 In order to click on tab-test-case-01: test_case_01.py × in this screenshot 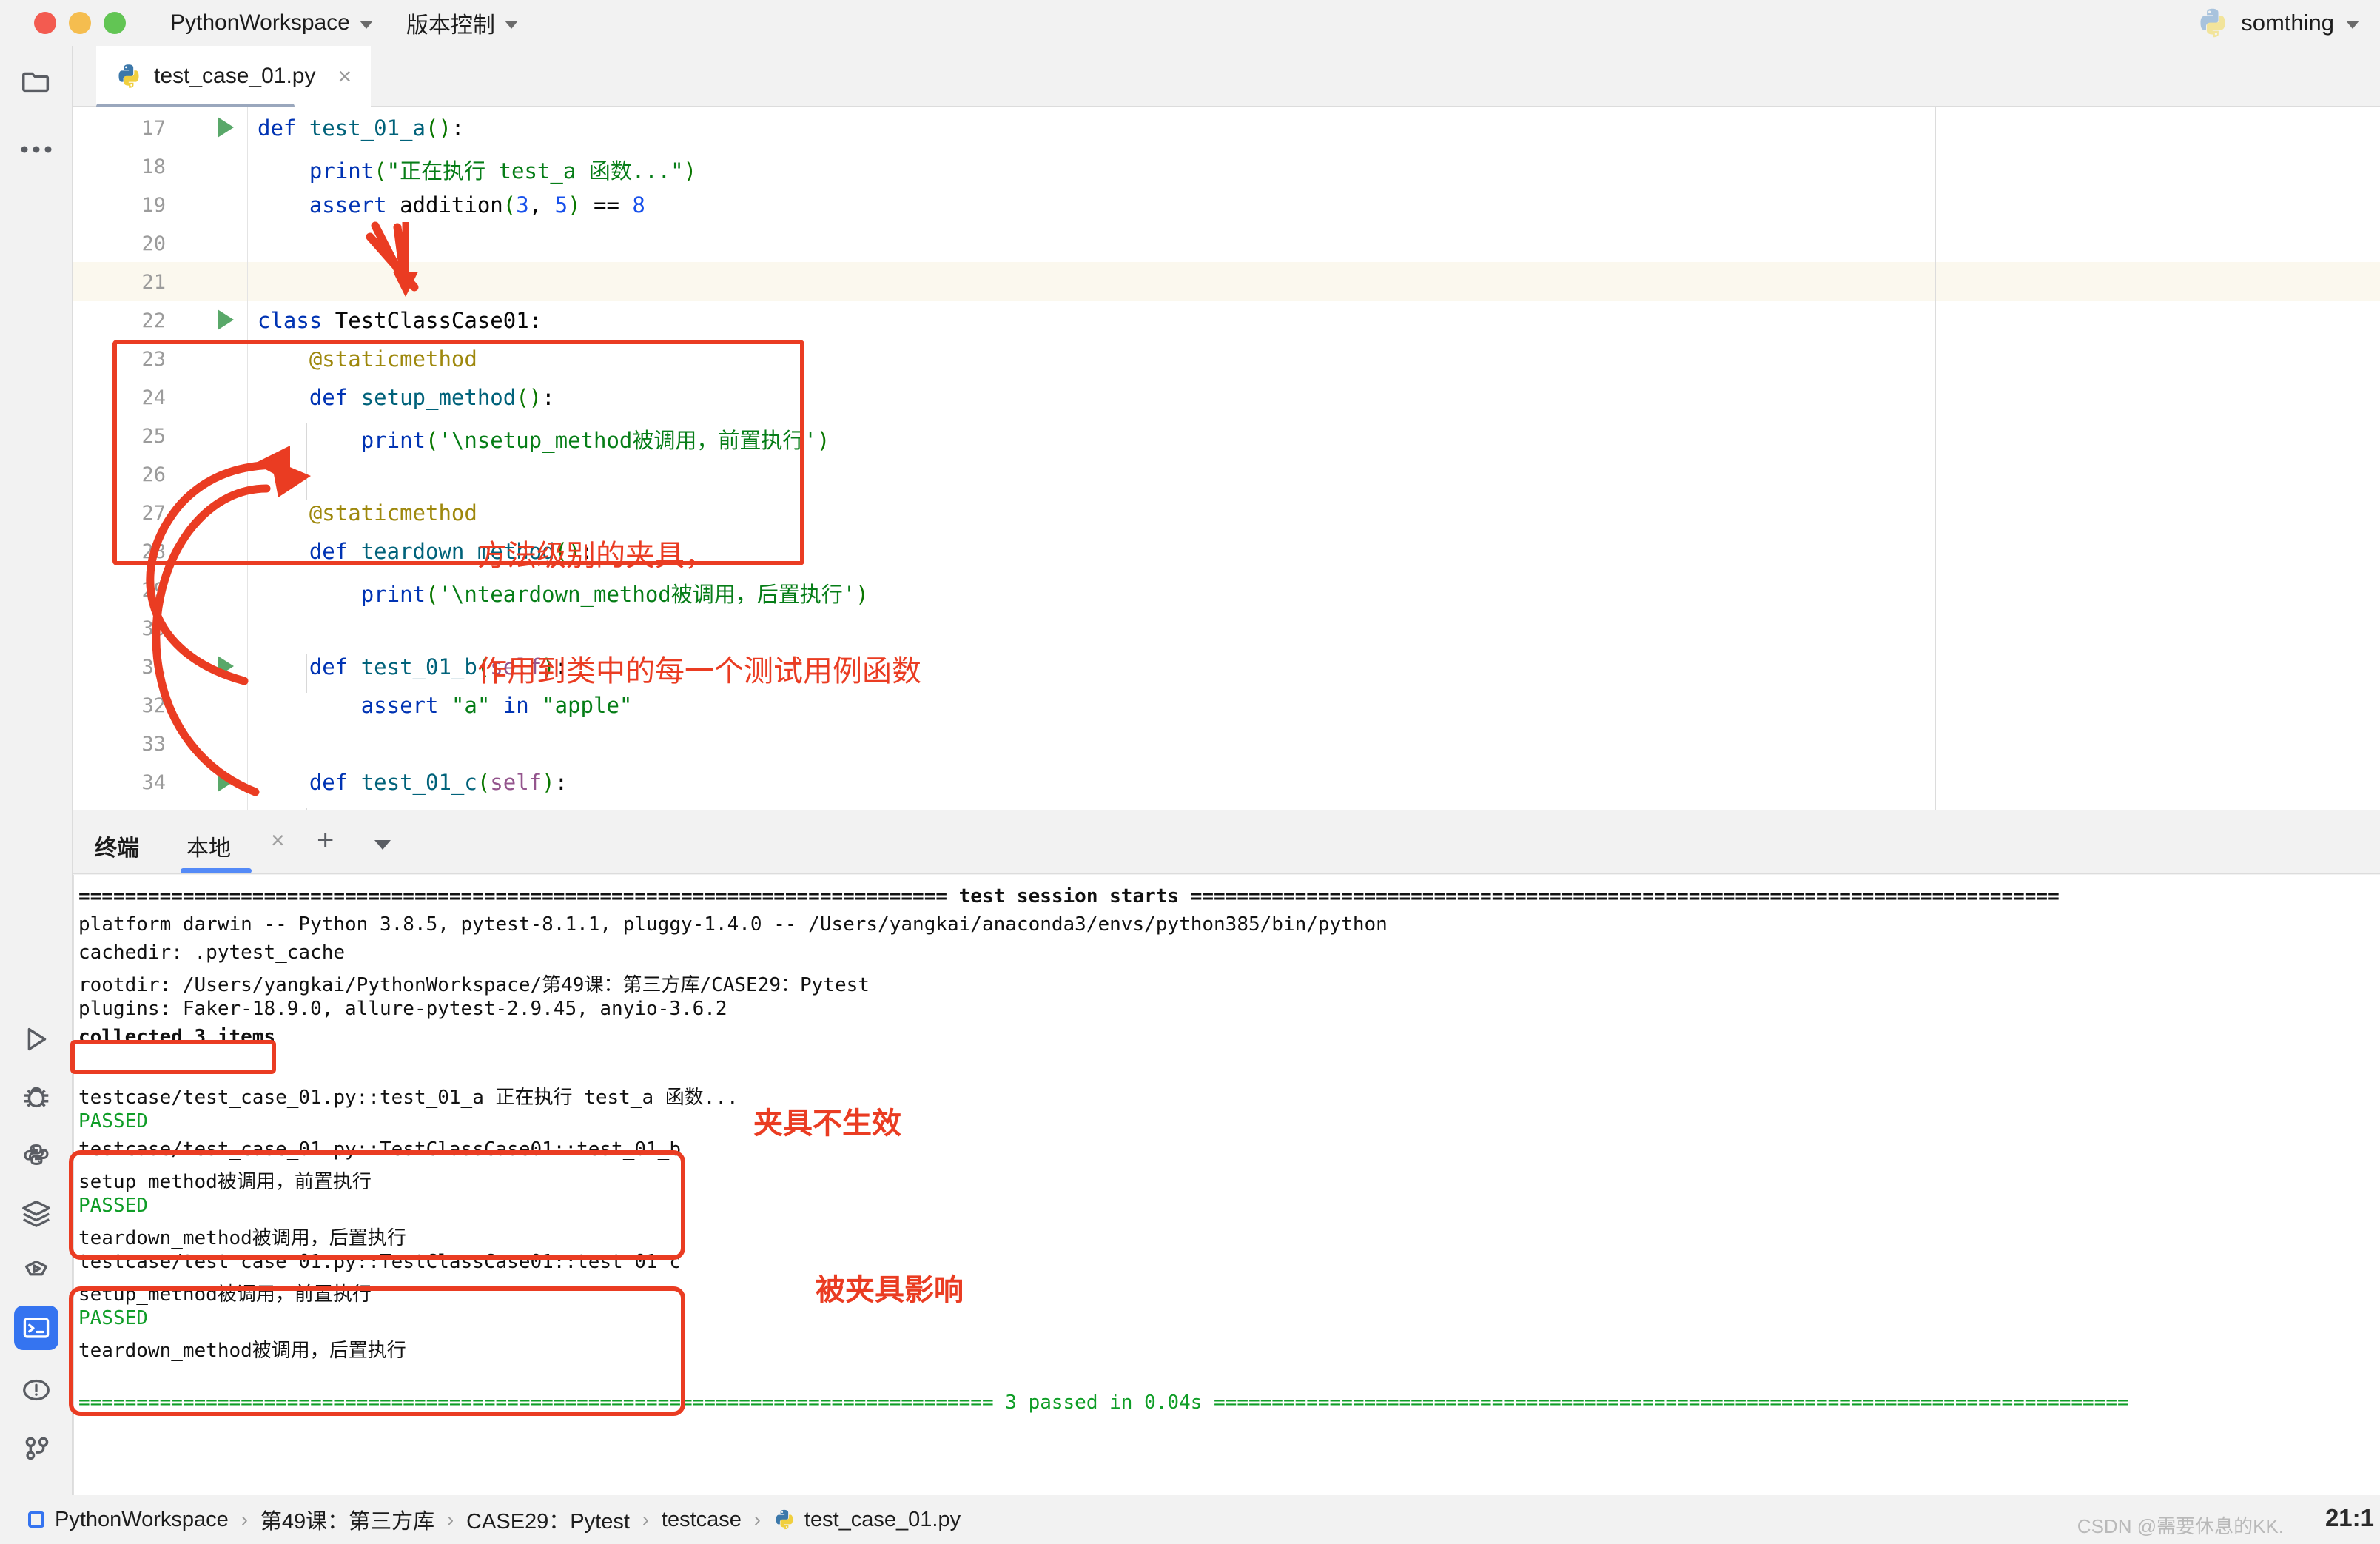, I will do `click(234, 76)`.